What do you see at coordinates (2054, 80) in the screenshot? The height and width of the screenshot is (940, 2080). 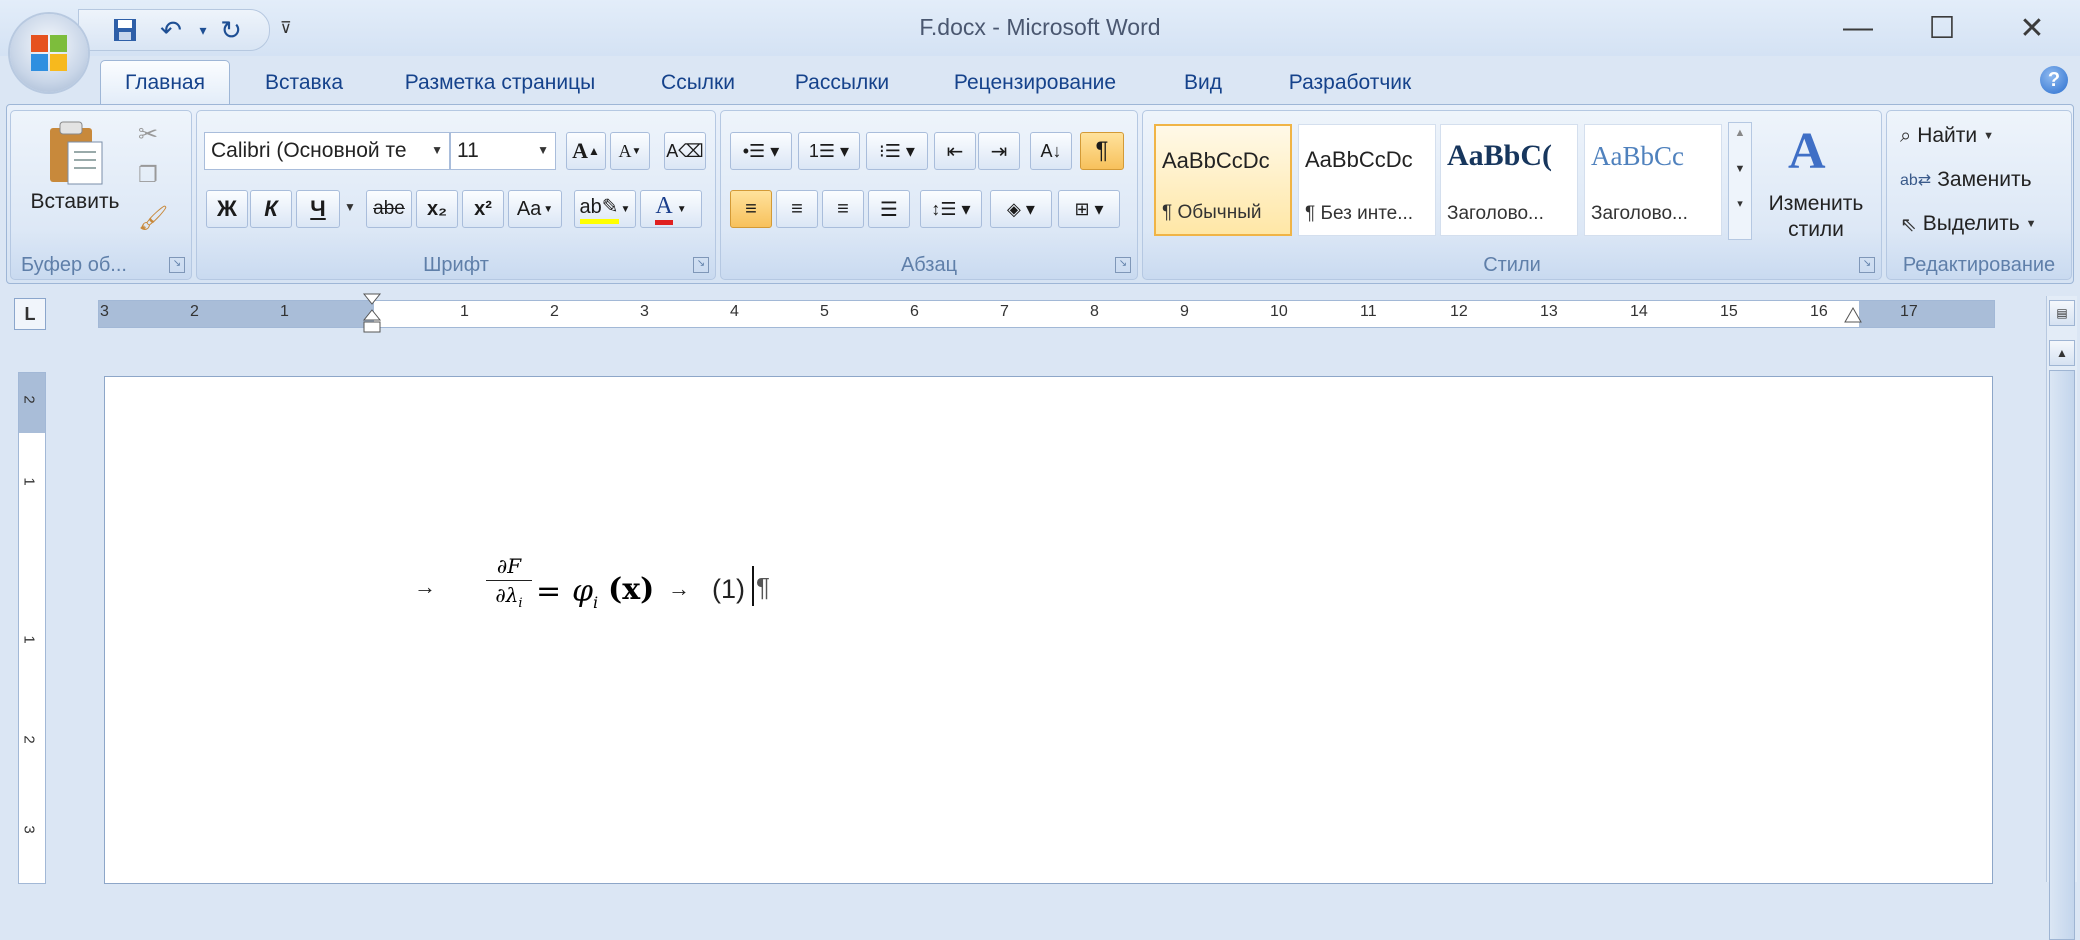 I see `help-icon: ?` at bounding box center [2054, 80].